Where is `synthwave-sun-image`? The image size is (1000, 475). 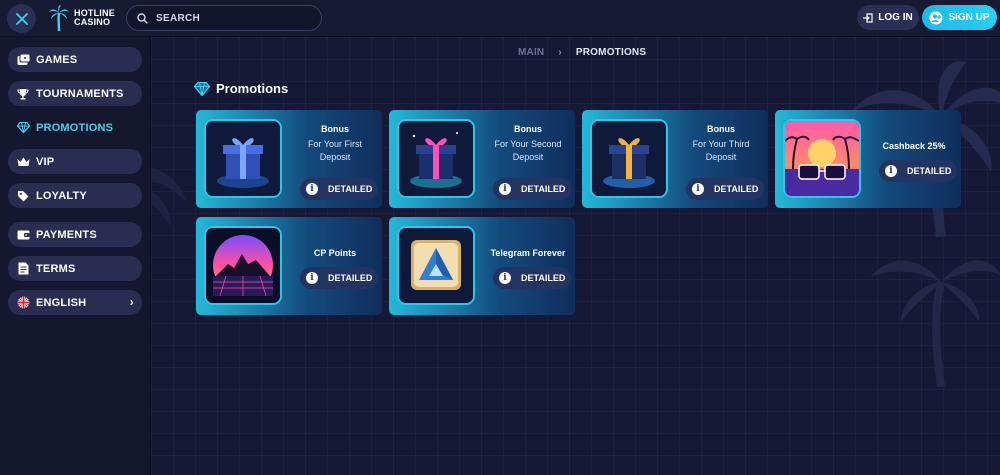 synthwave-sun-image is located at coordinates (243, 265).